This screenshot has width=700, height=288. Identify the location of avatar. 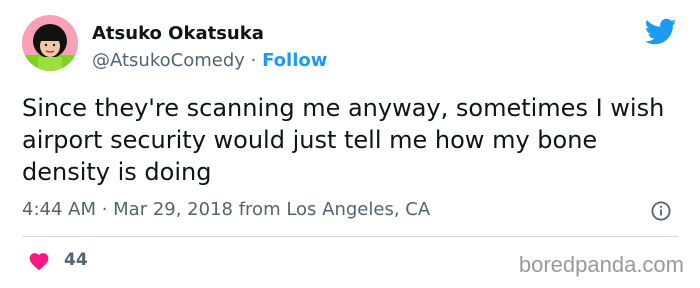
(50, 43).